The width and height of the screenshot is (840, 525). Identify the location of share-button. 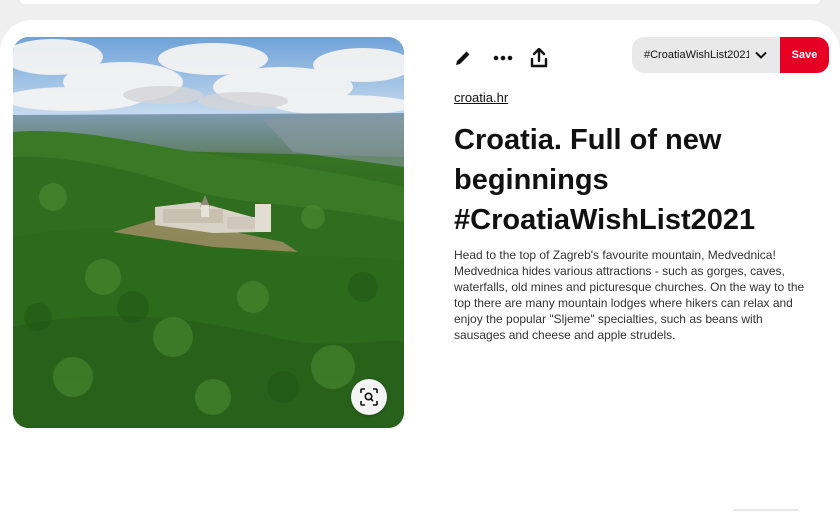
(539, 58).